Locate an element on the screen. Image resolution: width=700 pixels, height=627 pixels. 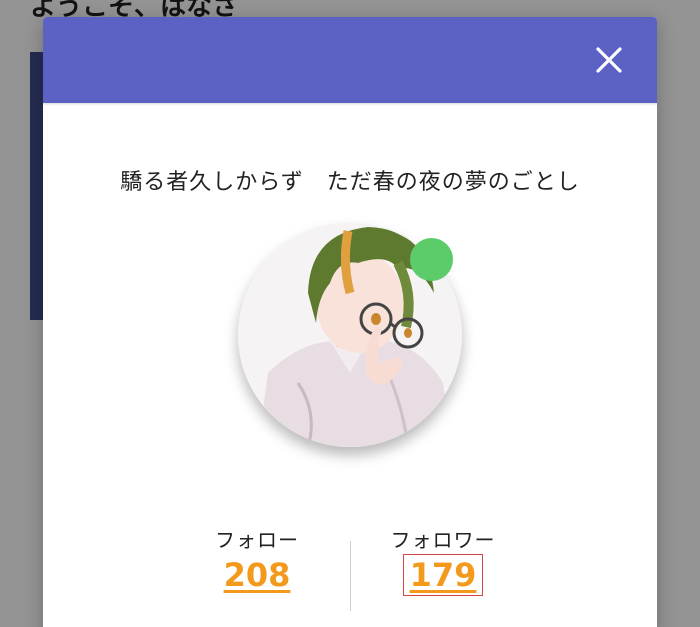
followers-stat: フォロワー 179 is located at coordinates (443, 561).